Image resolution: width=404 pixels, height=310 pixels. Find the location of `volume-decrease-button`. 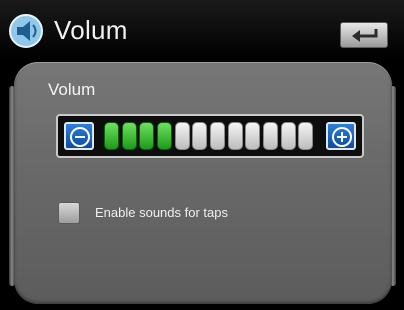

volume-decrease-button is located at coordinates (79, 136).